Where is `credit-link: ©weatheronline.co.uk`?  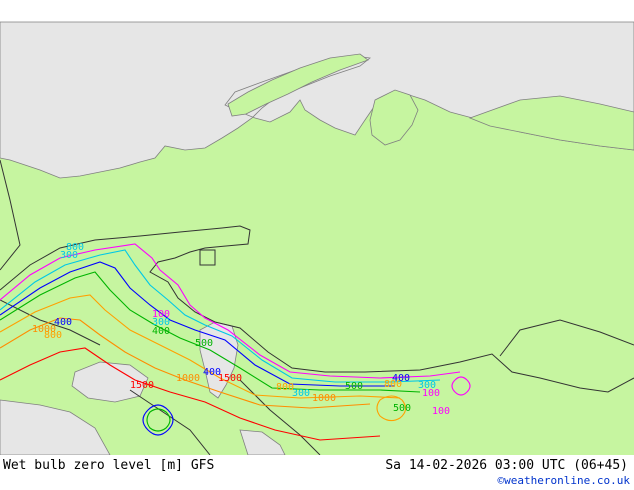 credit-link: ©weatheronline.co.uk is located at coordinates (564, 480).